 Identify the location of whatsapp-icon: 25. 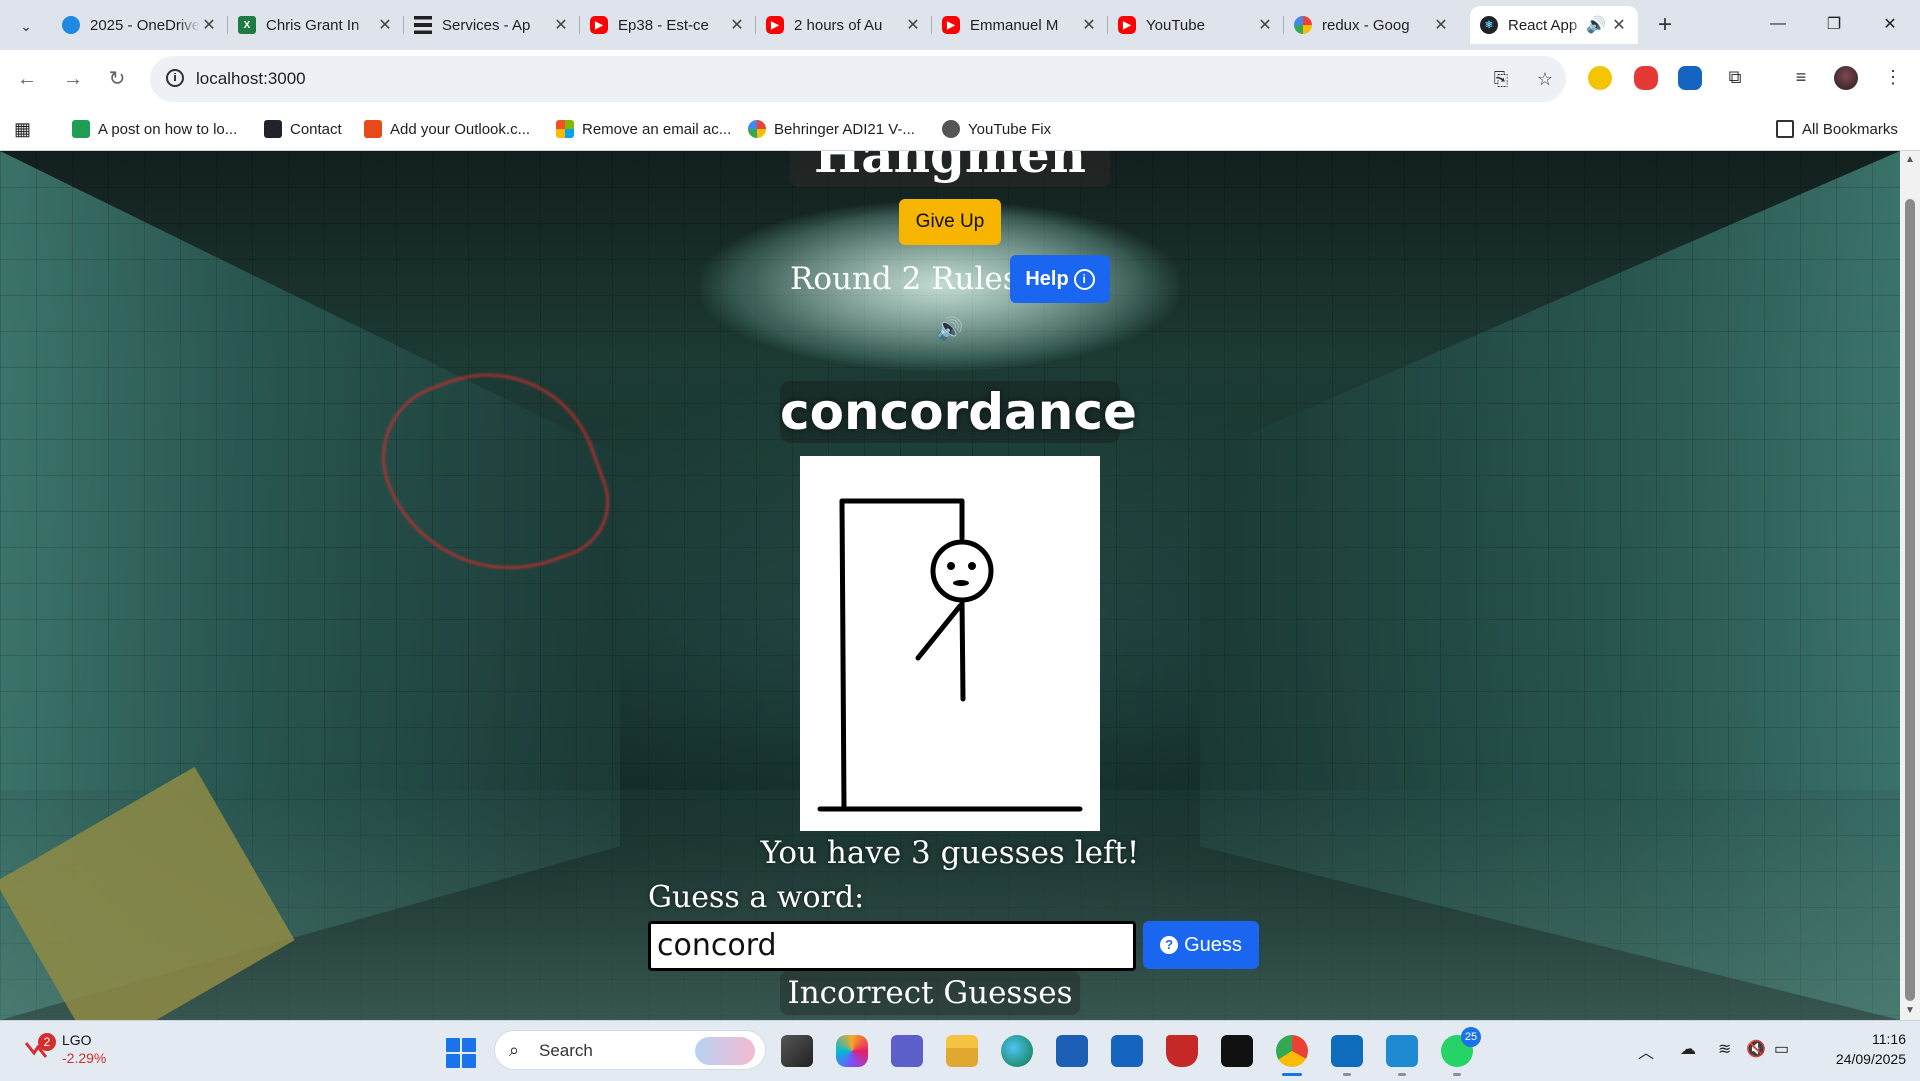
(1461, 1051).